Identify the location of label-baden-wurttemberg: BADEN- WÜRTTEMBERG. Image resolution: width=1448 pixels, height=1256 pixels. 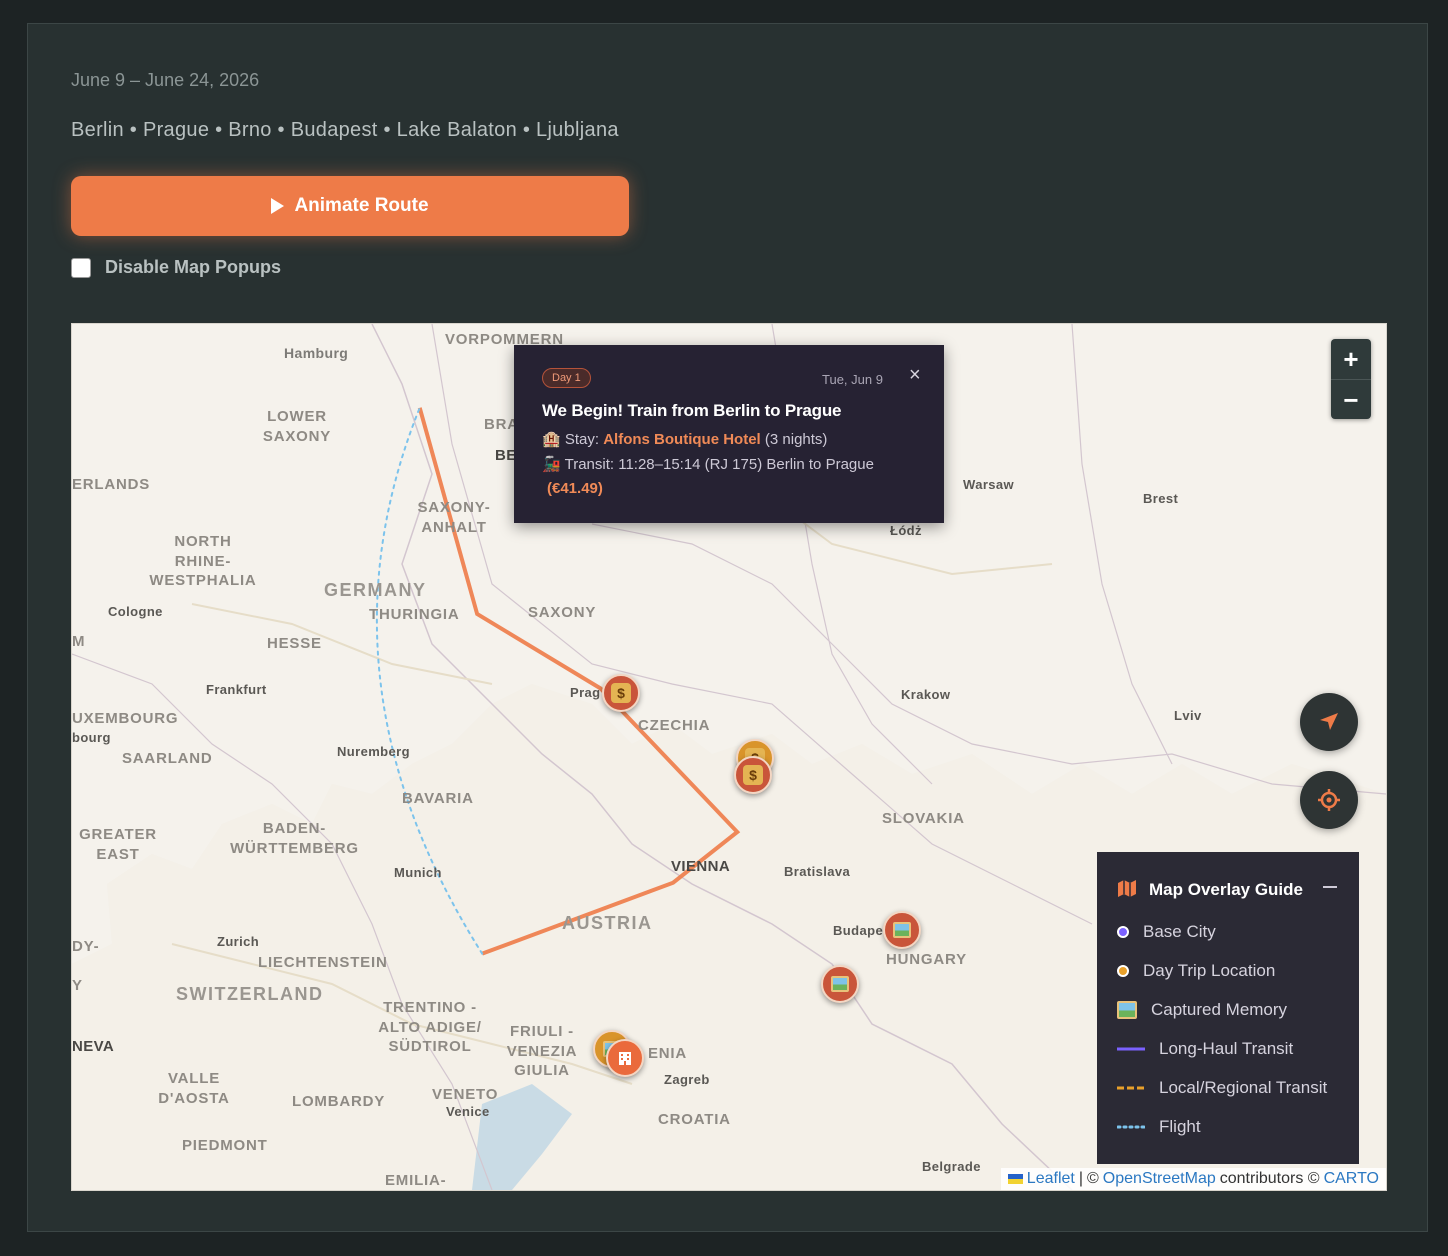
(294, 838).